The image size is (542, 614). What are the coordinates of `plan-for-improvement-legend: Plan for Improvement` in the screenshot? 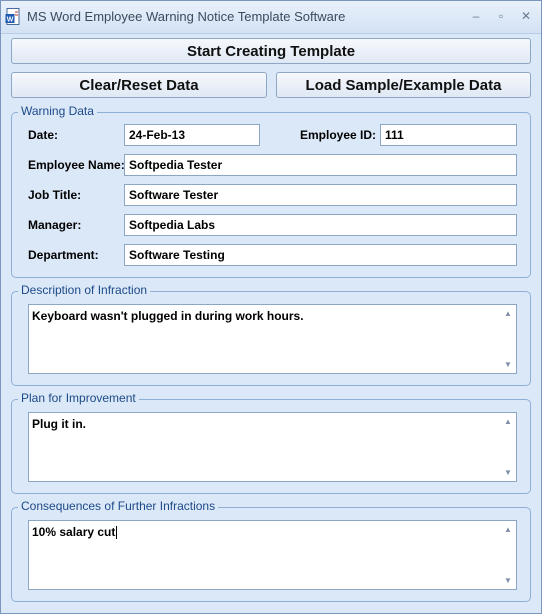 It's located at (78, 398).